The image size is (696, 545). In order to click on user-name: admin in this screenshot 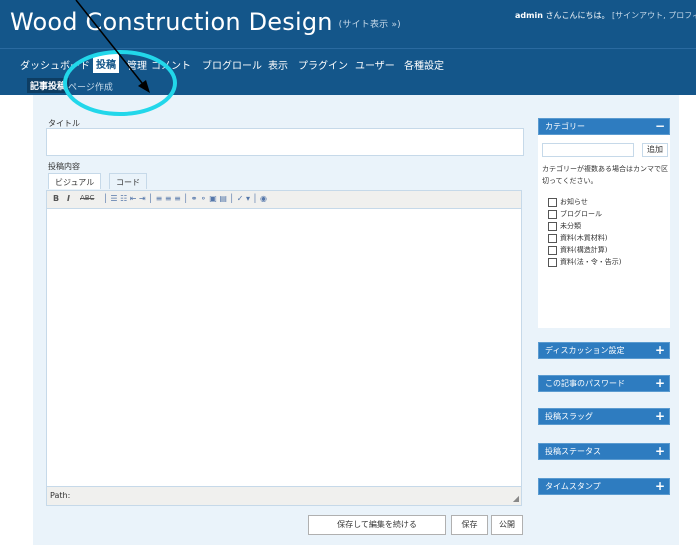, I will do `click(529, 15)`.